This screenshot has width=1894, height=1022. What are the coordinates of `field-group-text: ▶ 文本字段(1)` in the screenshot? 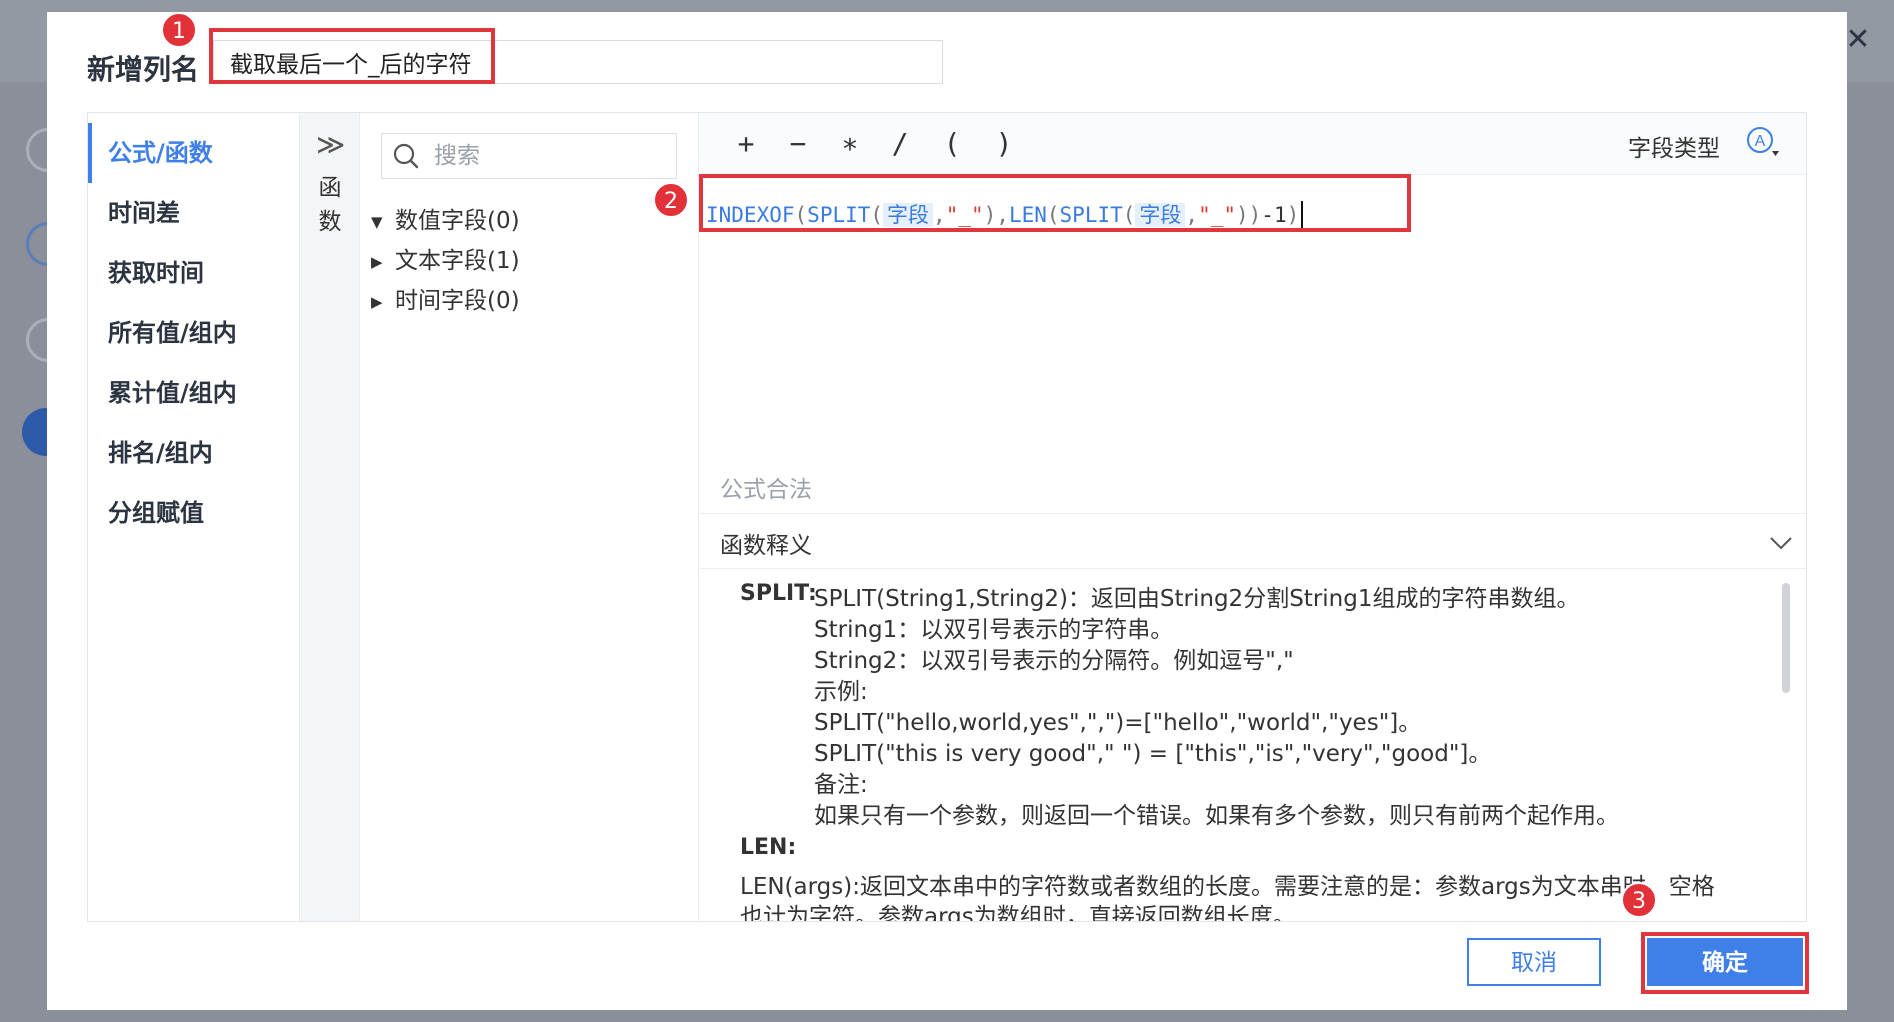 It's located at (445, 261).